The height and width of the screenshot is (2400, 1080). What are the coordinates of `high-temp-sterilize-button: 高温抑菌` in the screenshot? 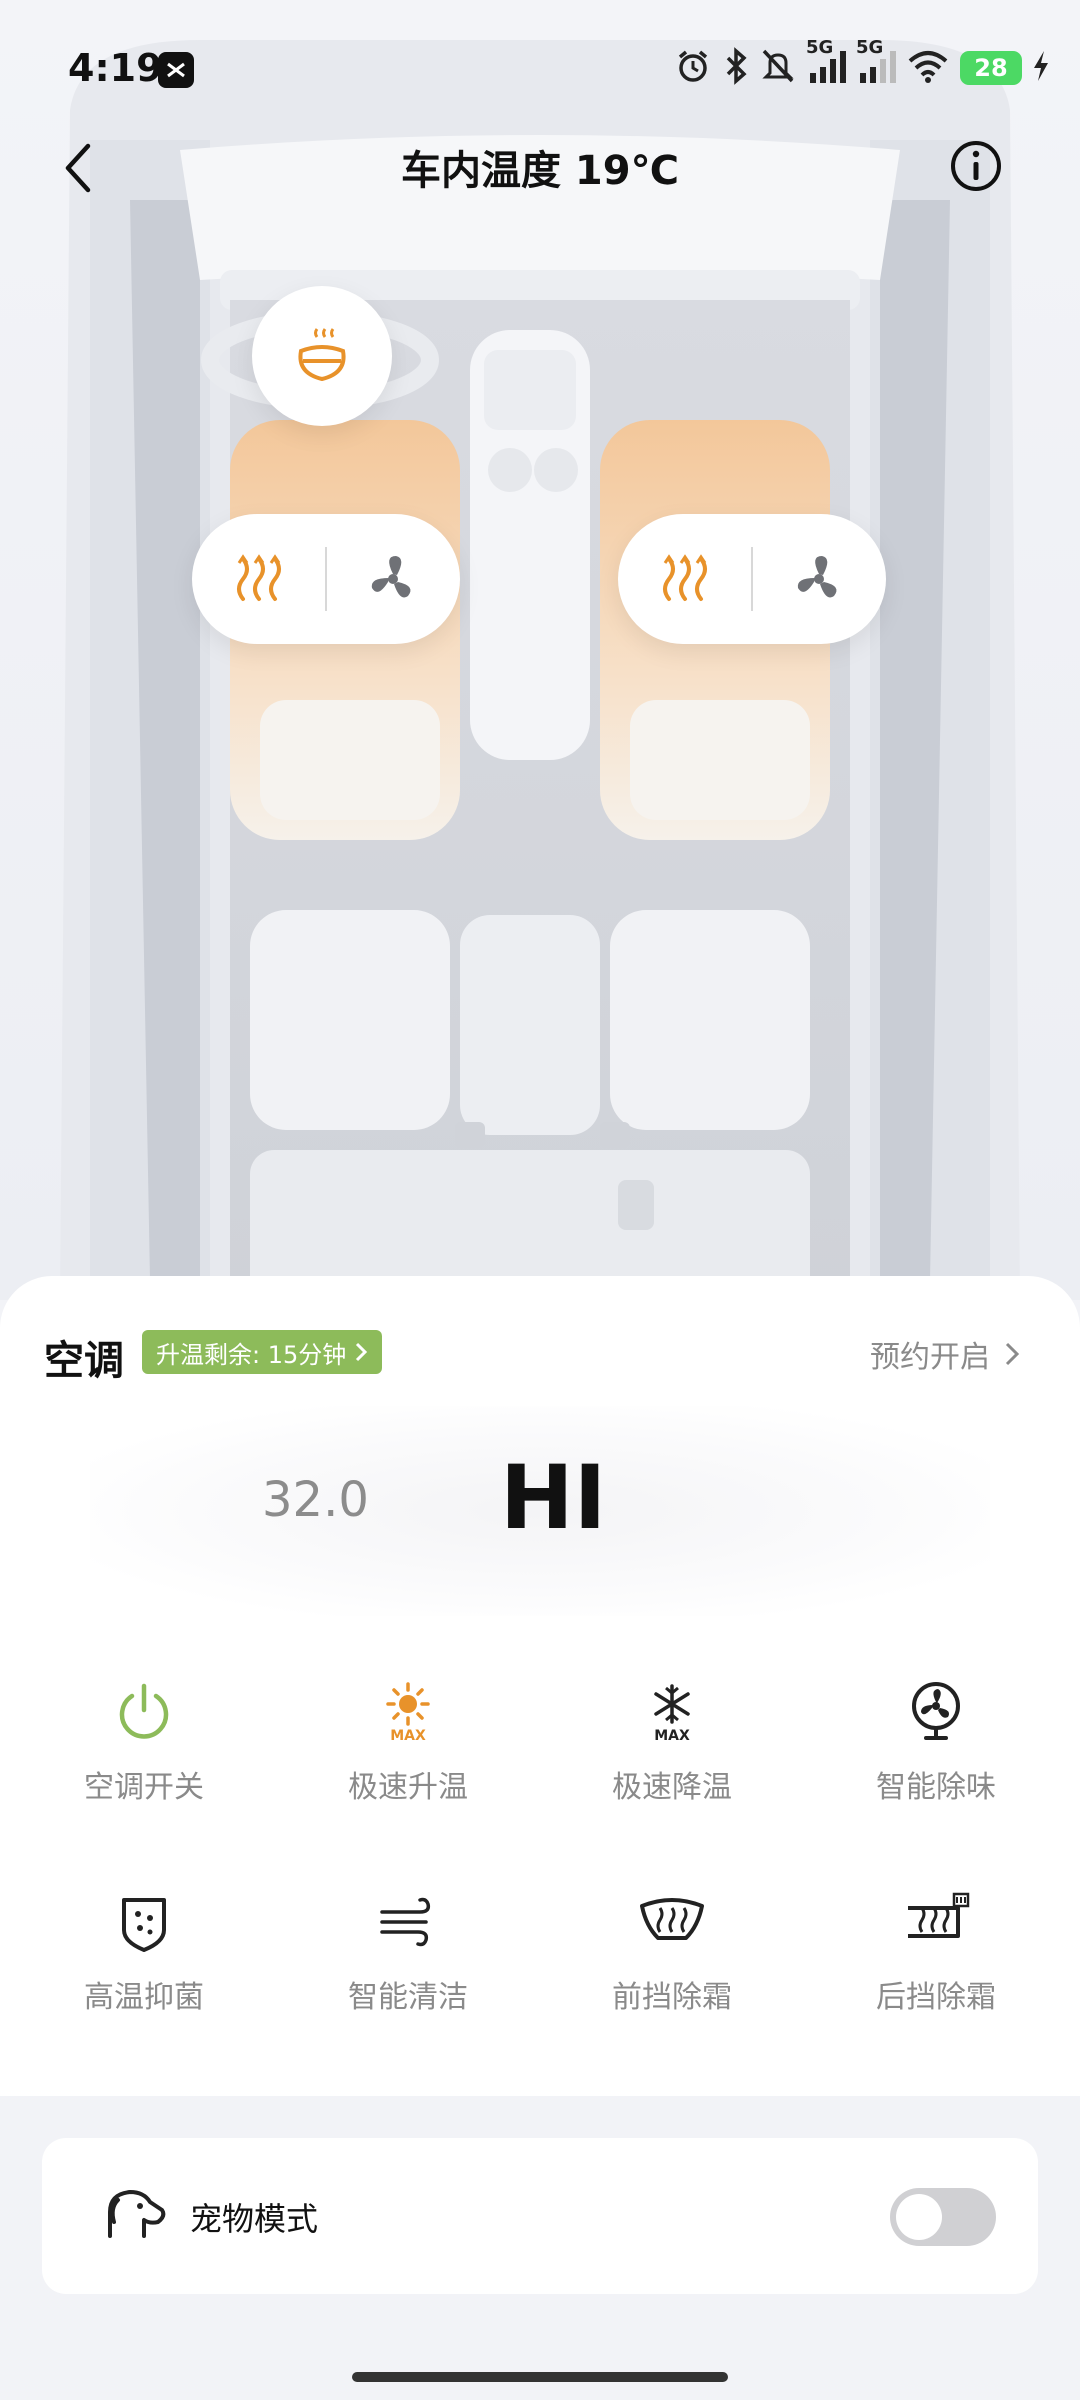 It's located at (144, 1951).